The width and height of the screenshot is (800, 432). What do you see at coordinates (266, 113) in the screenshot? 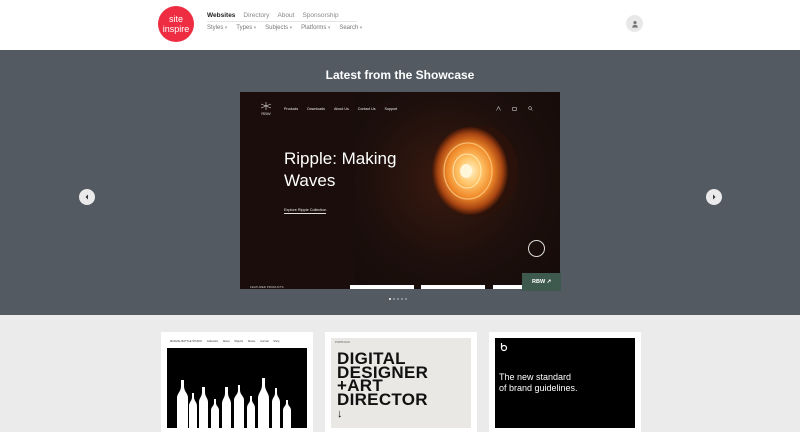
I see `slide-logo-text: RBW` at bounding box center [266, 113].